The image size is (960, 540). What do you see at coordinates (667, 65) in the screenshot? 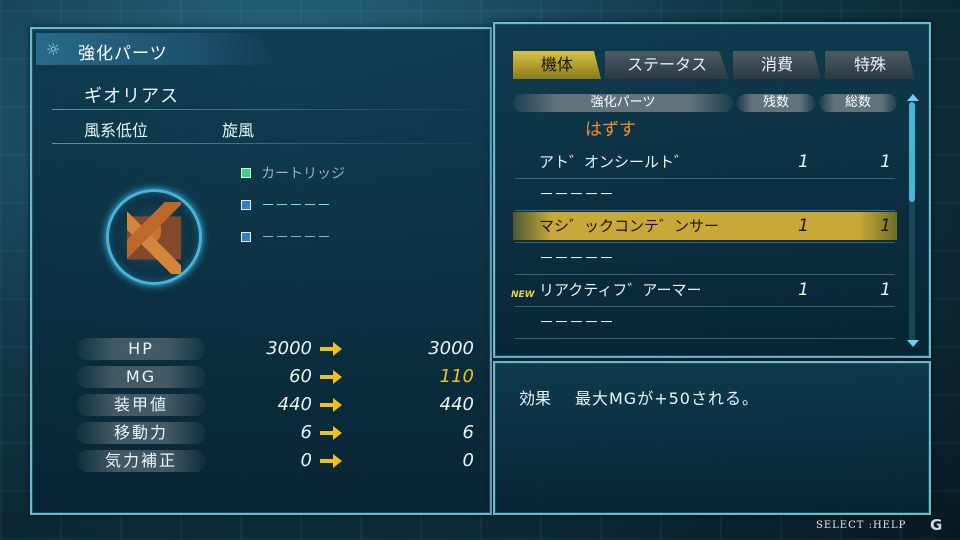
I see `tab-status: ステータス` at bounding box center [667, 65].